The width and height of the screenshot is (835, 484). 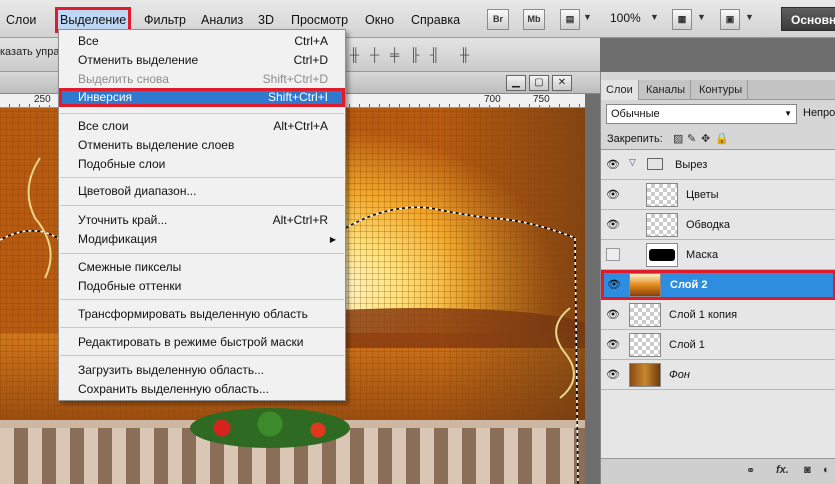 What do you see at coordinates (705, 138) in the screenshot?
I see `lock-move-icon: ✥` at bounding box center [705, 138].